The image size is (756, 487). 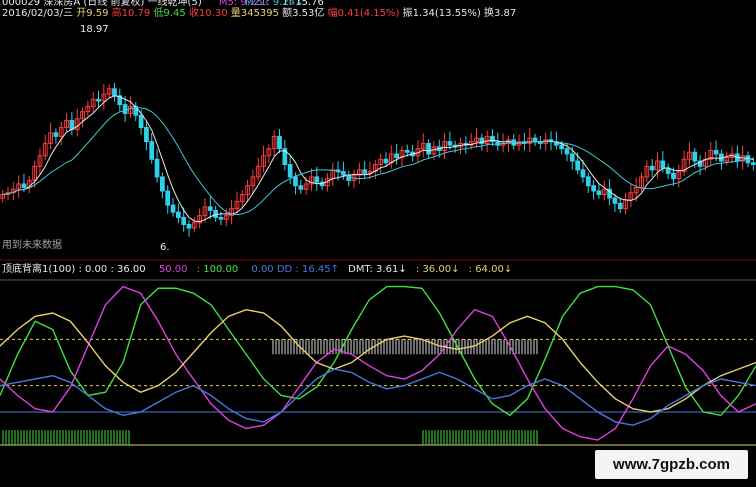 I want to click on ind-v0: : 0.00, so click(x=93, y=269).